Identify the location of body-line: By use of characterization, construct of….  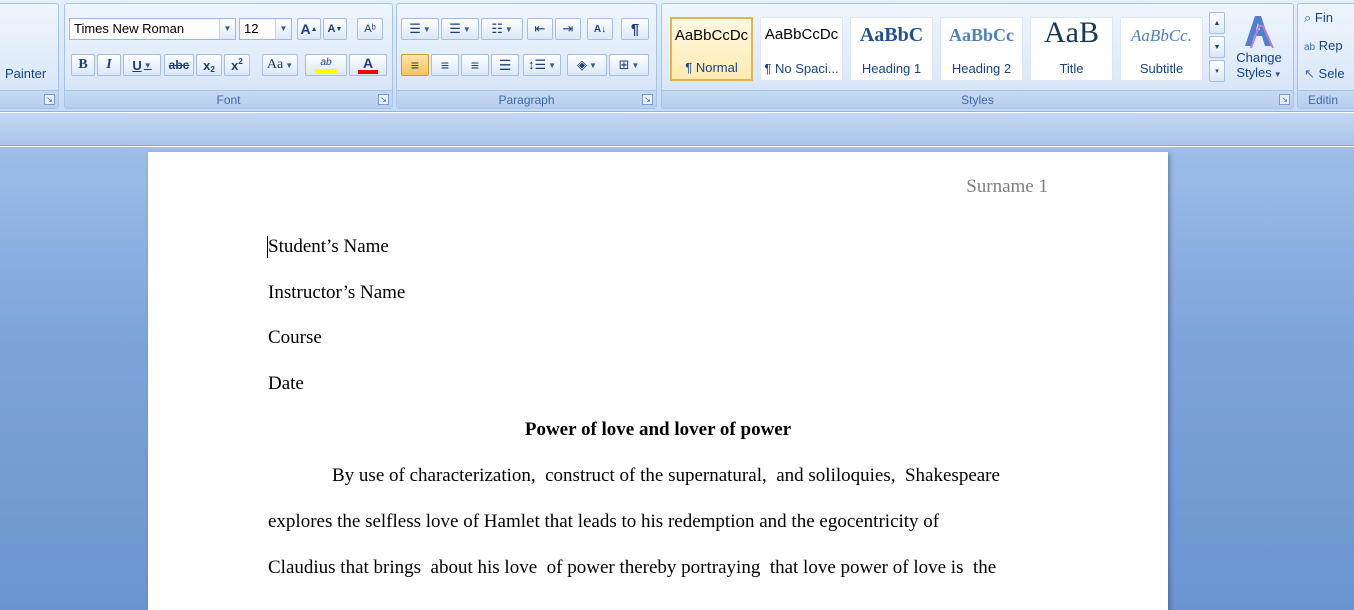
(666, 475).